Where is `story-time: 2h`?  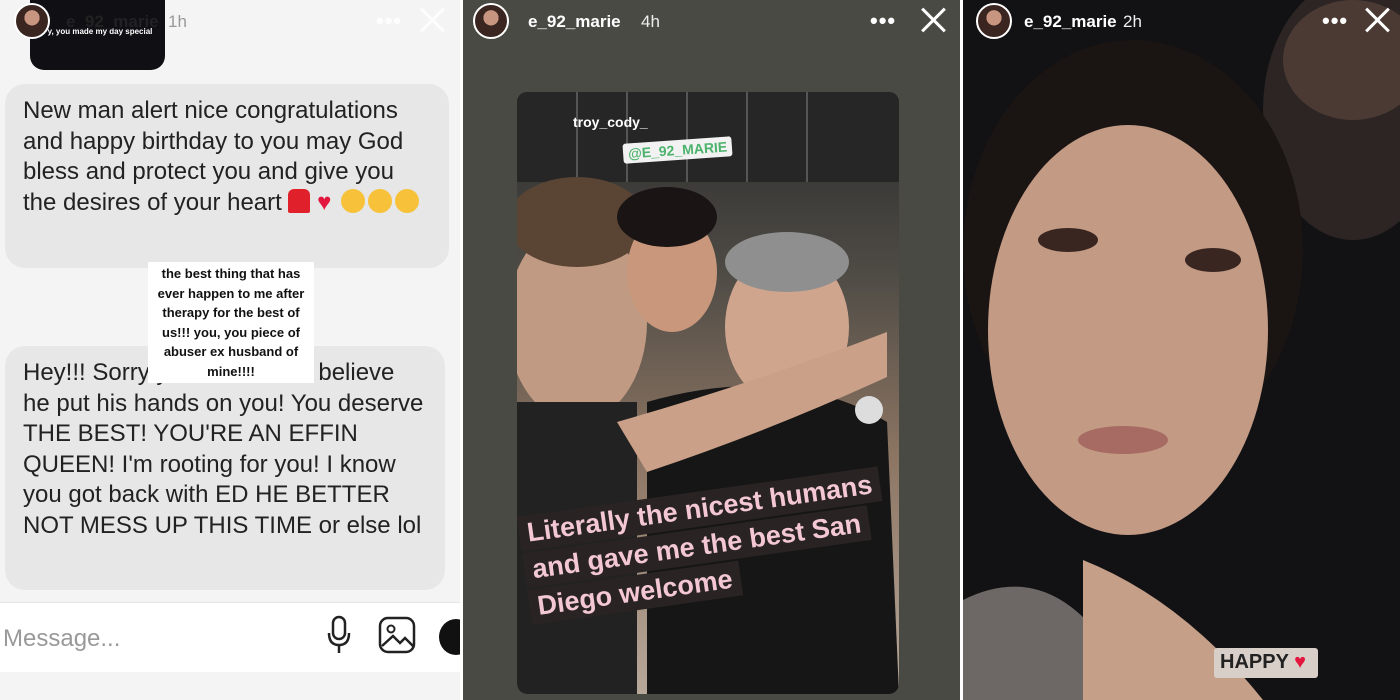 story-time: 2h is located at coordinates (1132, 21).